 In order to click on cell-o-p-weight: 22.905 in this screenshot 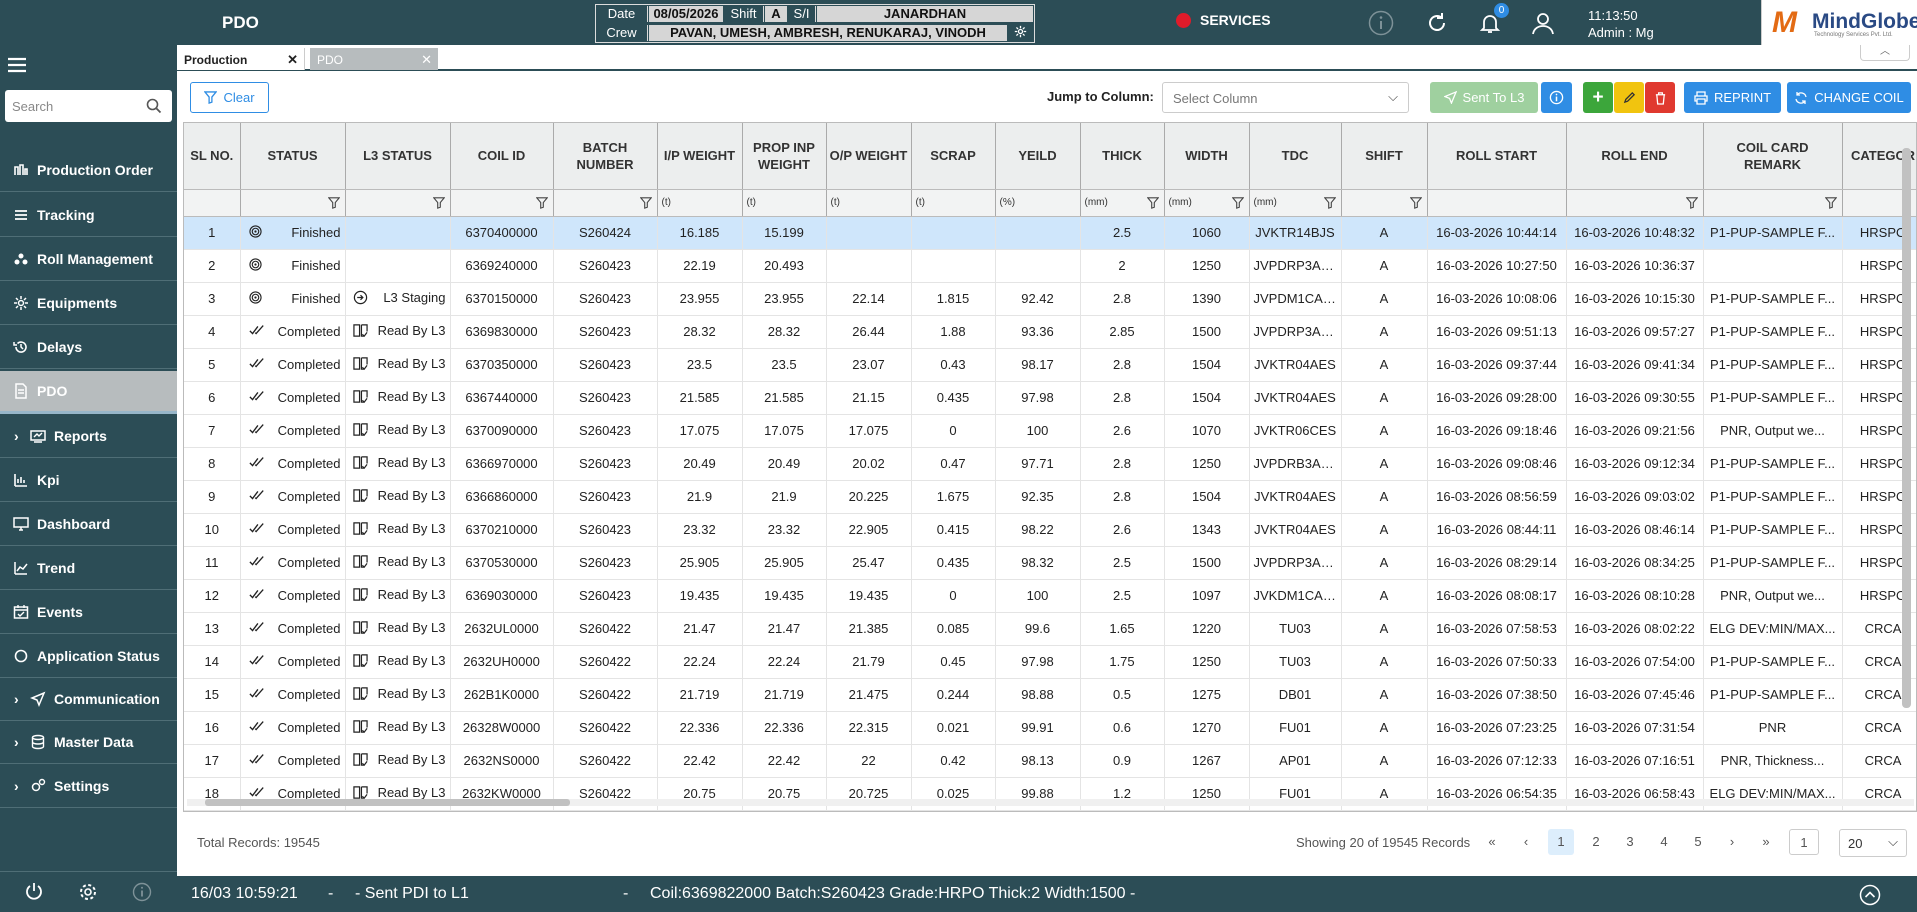, I will do `click(869, 530)`.